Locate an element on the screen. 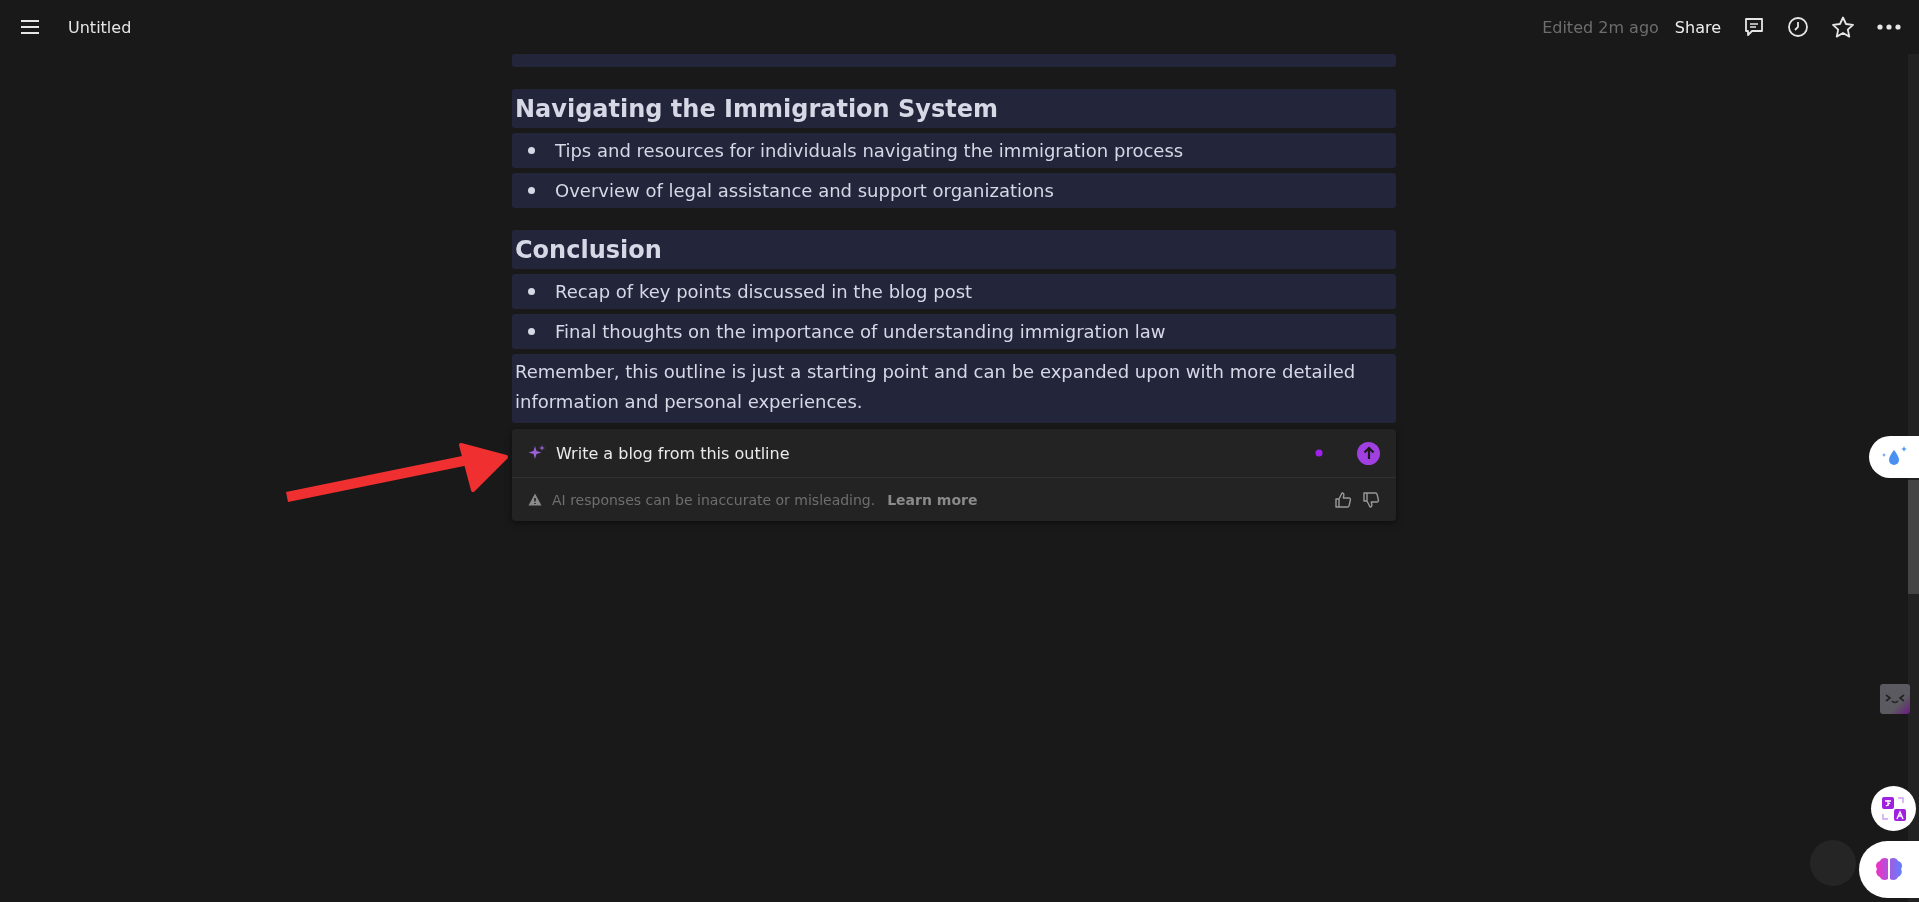 This screenshot has width=1919, height=902. bullet-item: Final thoughts on the importance of understanding immigration law is located at coordinates (954, 331).